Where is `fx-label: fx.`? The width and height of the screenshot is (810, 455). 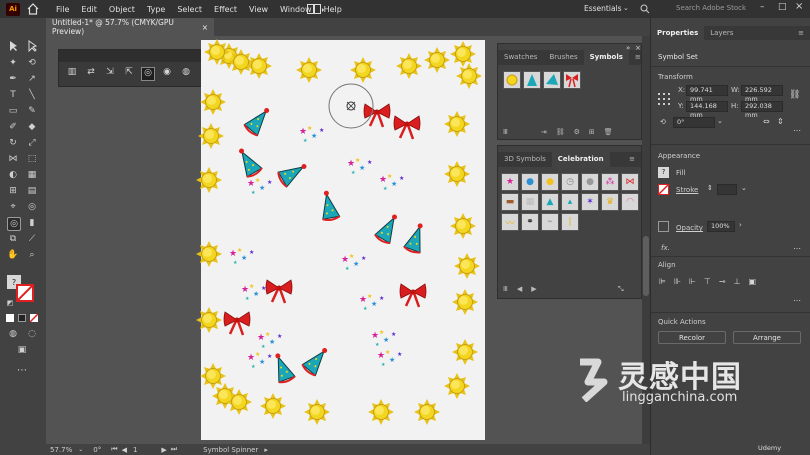 fx-label: fx. is located at coordinates (665, 248).